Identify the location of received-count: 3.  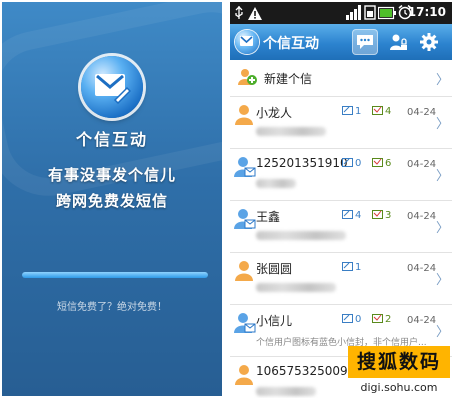
(381, 216).